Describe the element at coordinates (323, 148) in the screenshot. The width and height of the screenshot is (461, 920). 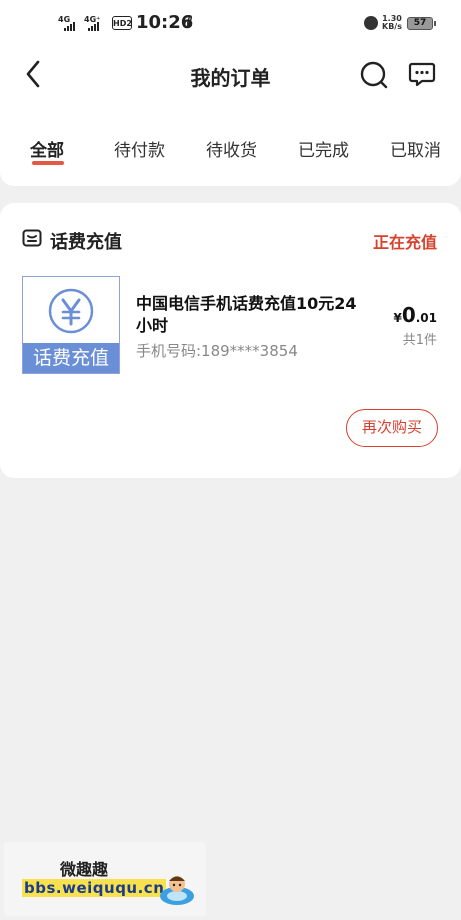
I see `tab-completed: 已完成` at that location.